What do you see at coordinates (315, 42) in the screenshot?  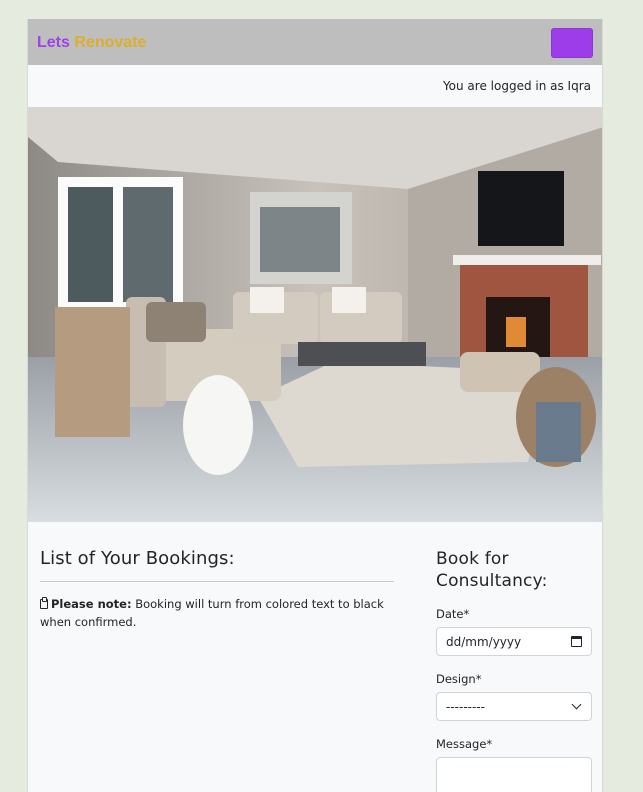 I see `navbar: Lets Renovate` at bounding box center [315, 42].